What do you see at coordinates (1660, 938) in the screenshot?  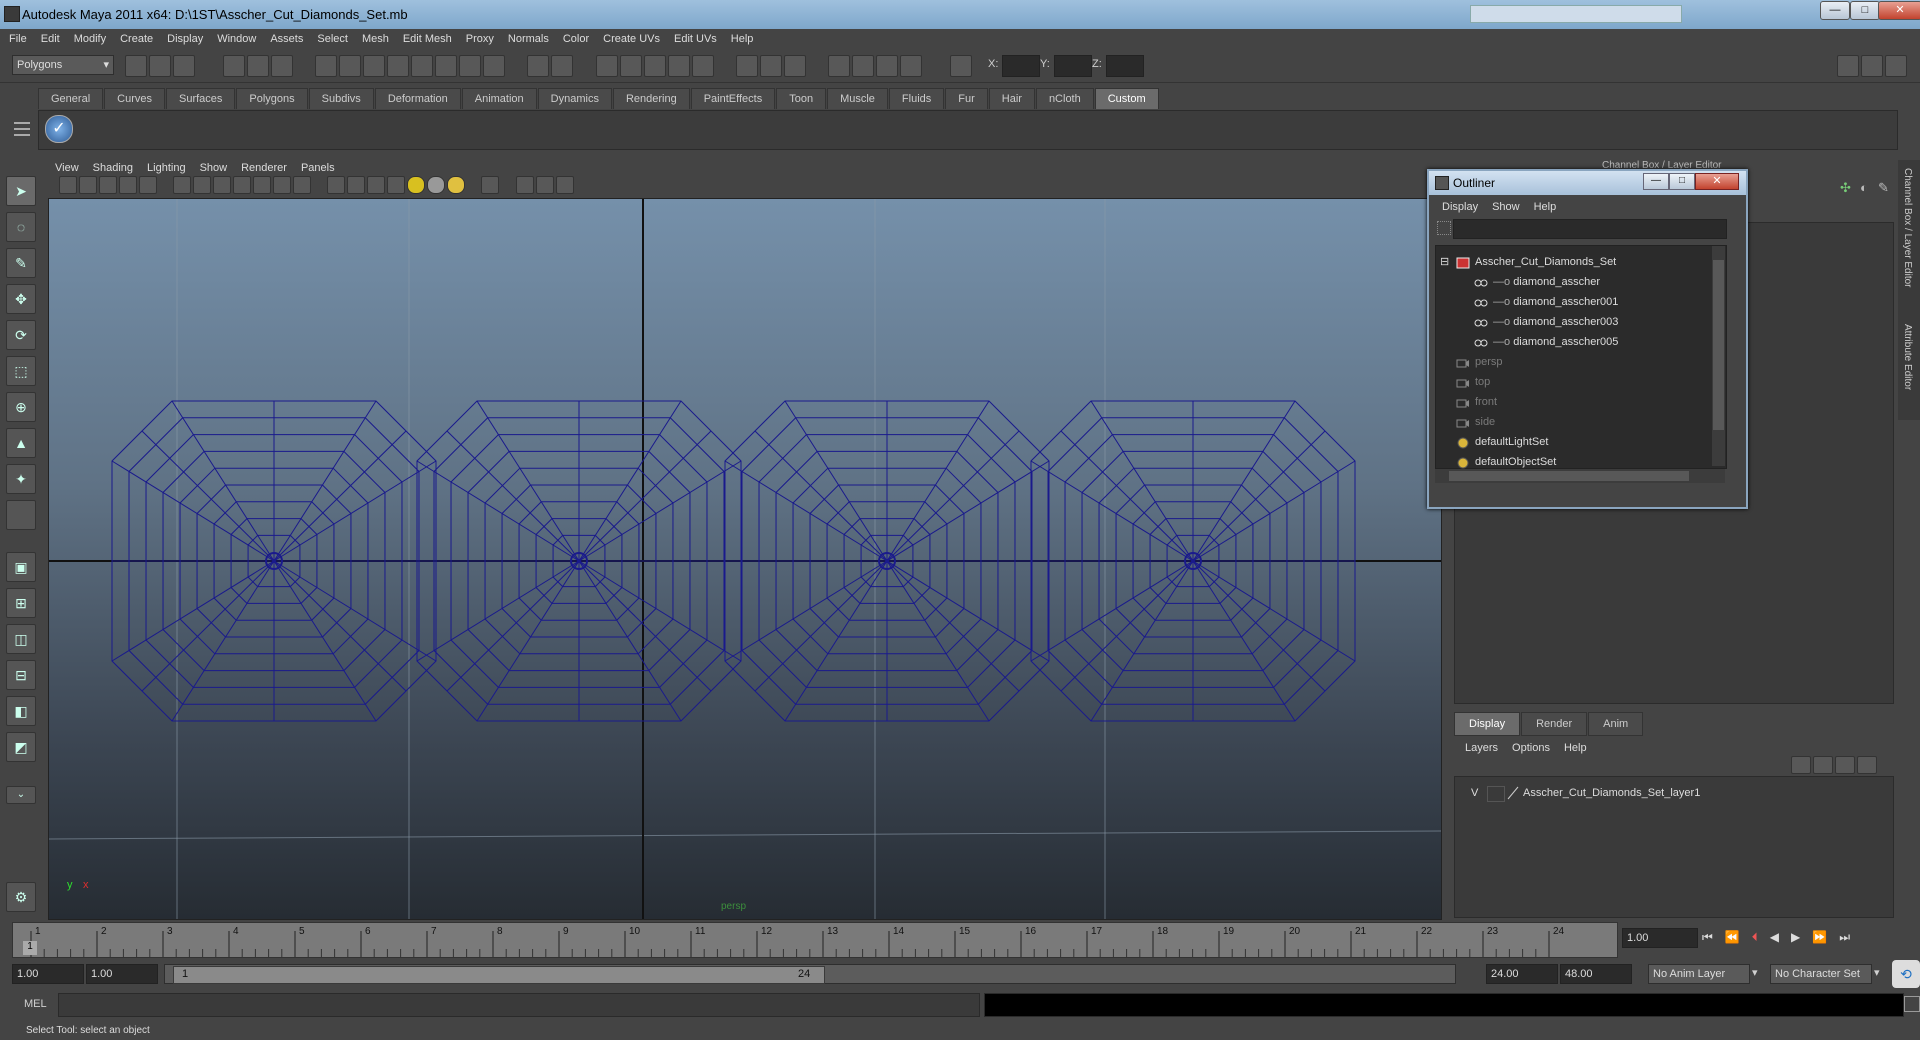 I see `current-time-field: 1.00` at bounding box center [1660, 938].